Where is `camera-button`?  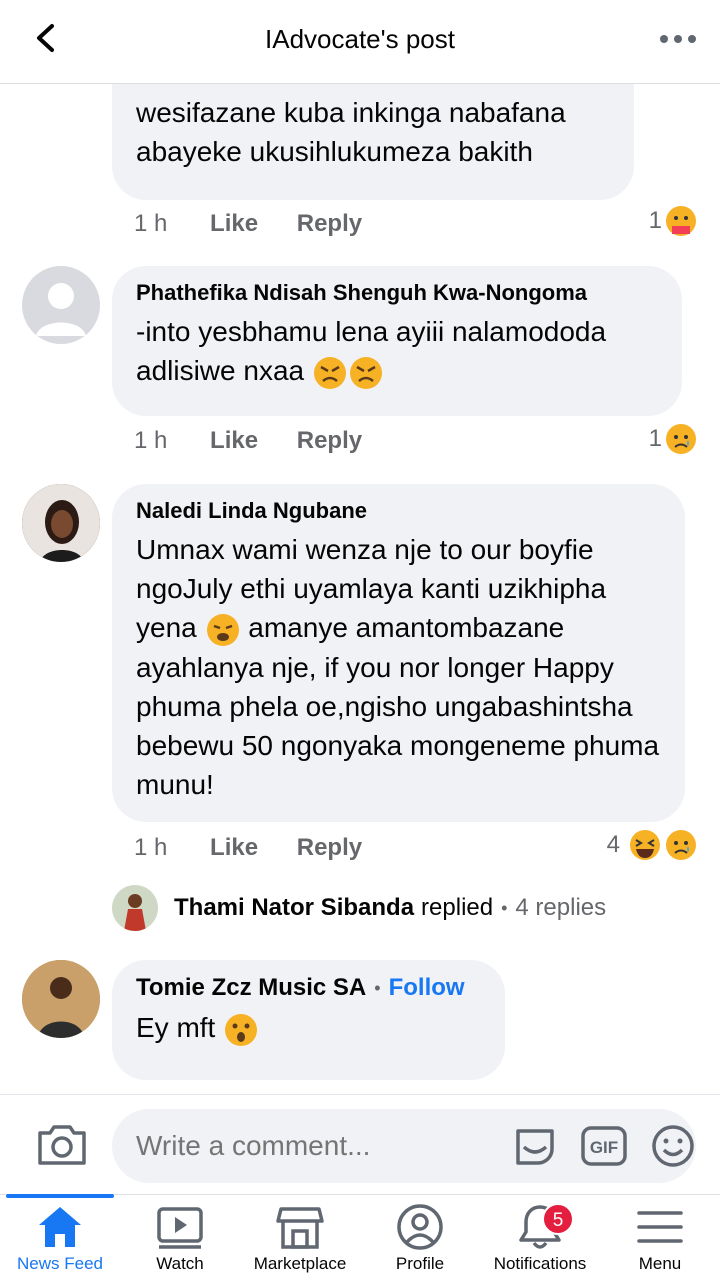 camera-button is located at coordinates (62, 1145).